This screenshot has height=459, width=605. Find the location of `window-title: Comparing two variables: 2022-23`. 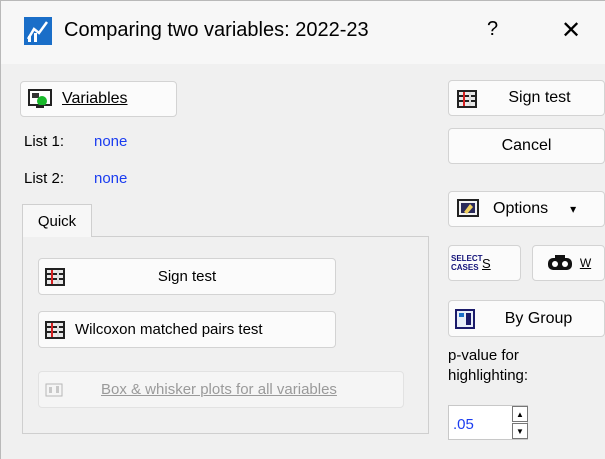

window-title: Comparing two variables: 2022-23 is located at coordinates (216, 30).